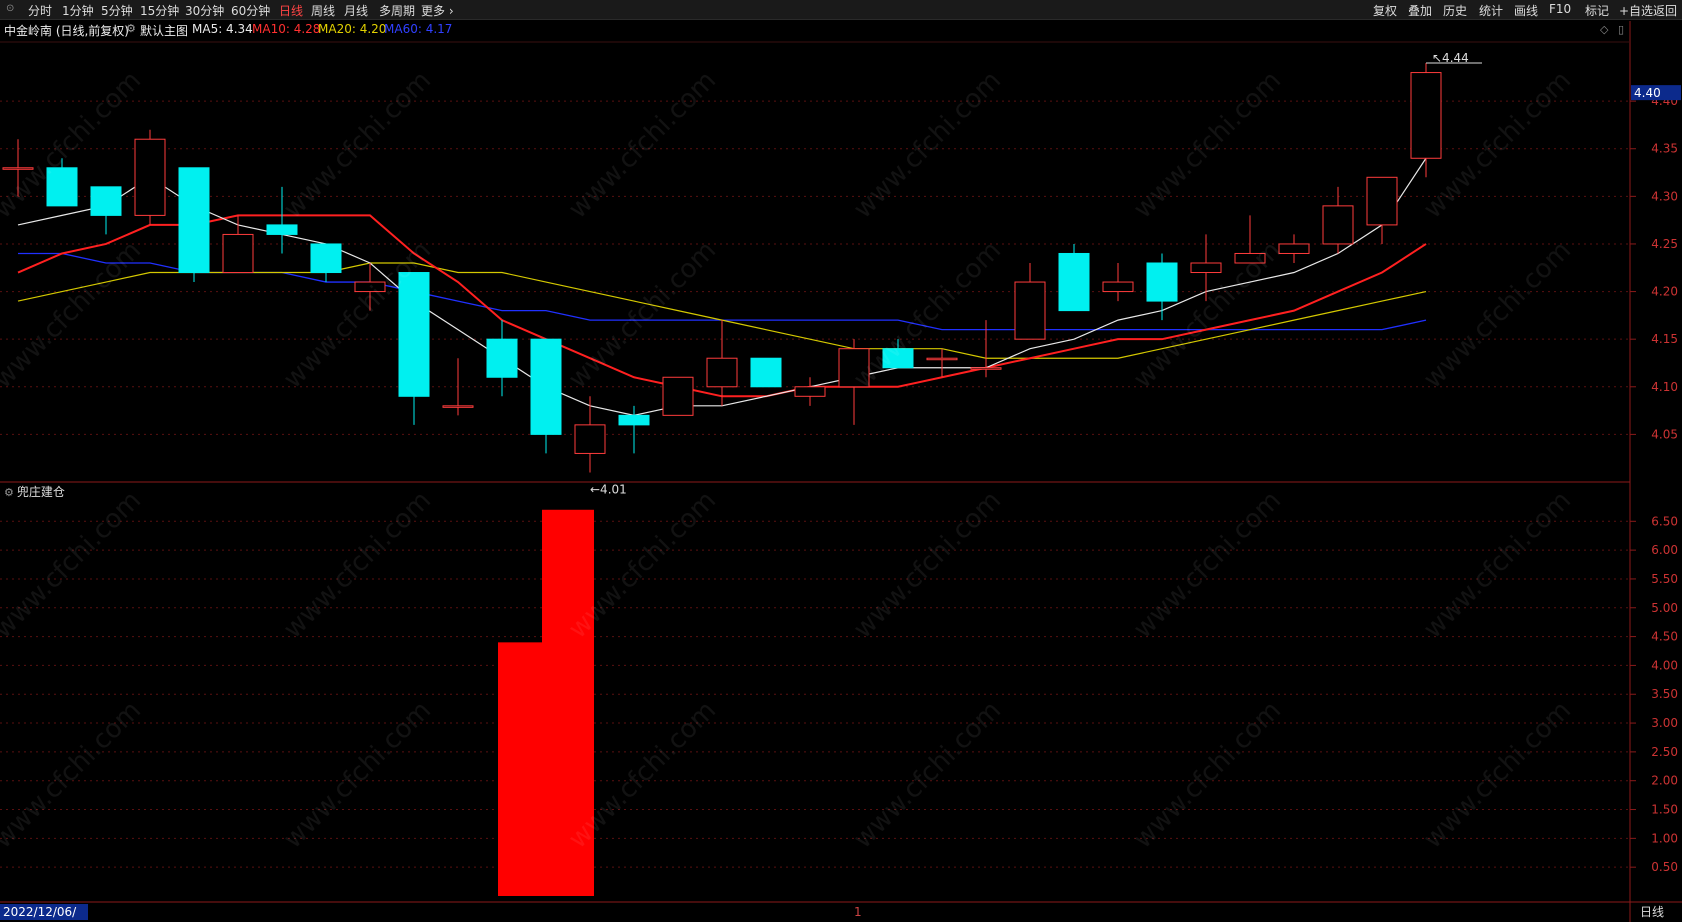 The height and width of the screenshot is (922, 1682). What do you see at coordinates (1664, 810) in the screenshot?
I see `y-tick-label: 1.50` at bounding box center [1664, 810].